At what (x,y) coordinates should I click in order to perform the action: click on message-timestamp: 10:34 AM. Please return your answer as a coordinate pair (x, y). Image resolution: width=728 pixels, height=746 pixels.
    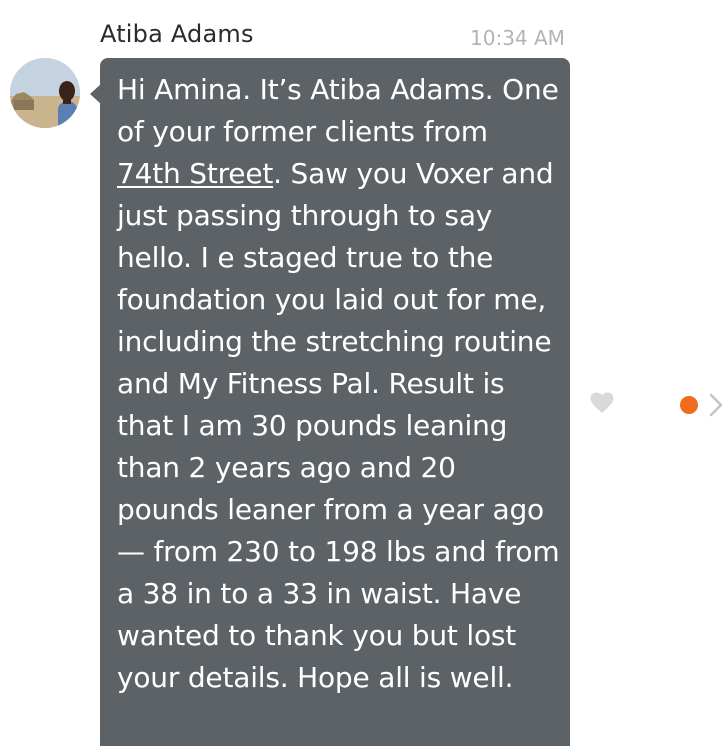
    Looking at the image, I should click on (517, 38).